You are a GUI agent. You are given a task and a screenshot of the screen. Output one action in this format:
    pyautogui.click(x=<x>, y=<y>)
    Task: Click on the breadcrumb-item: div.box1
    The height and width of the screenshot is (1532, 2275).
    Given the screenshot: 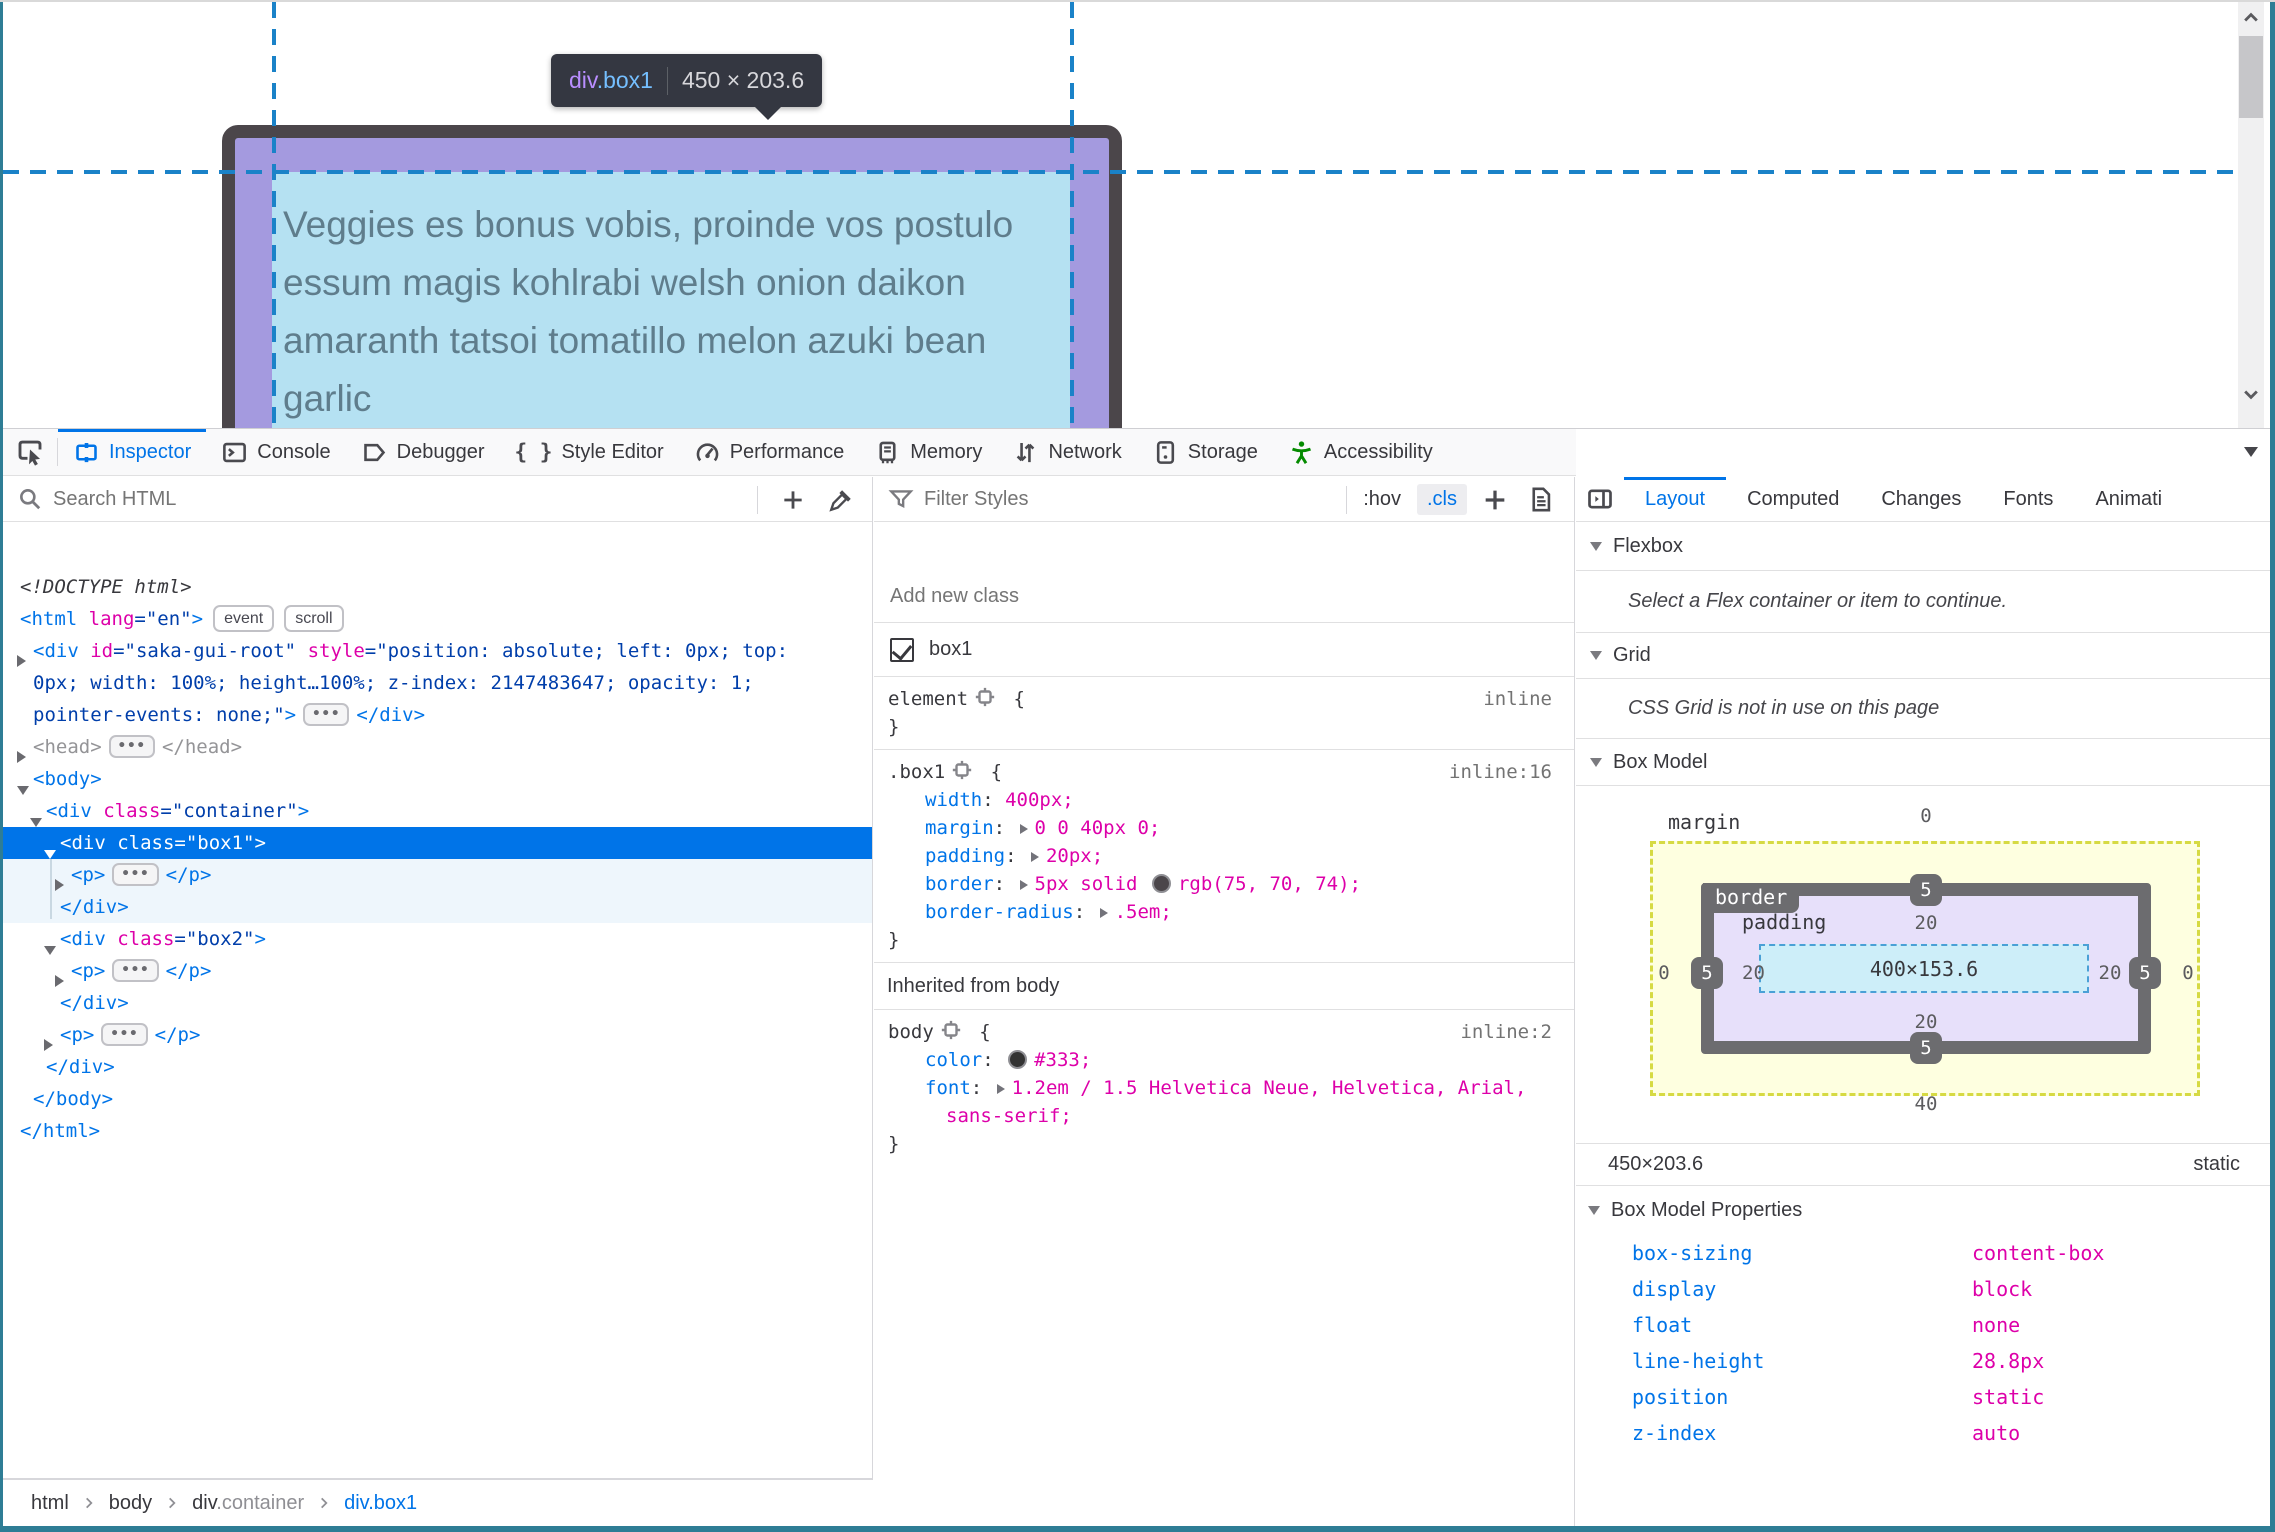 What is the action you would take?
    pyautogui.click(x=380, y=1503)
    